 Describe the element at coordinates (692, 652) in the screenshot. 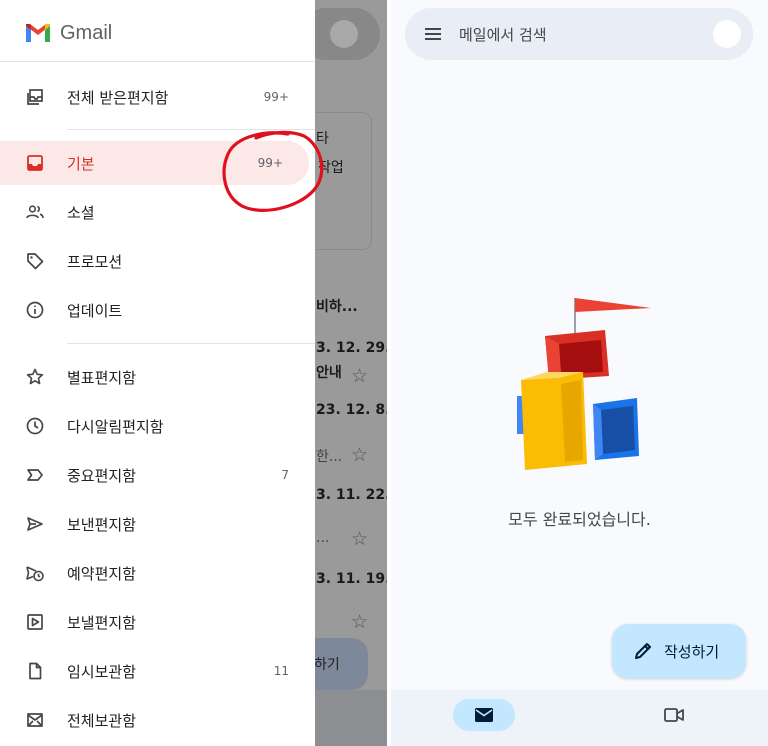

I see `compose-label: 작성하기` at that location.